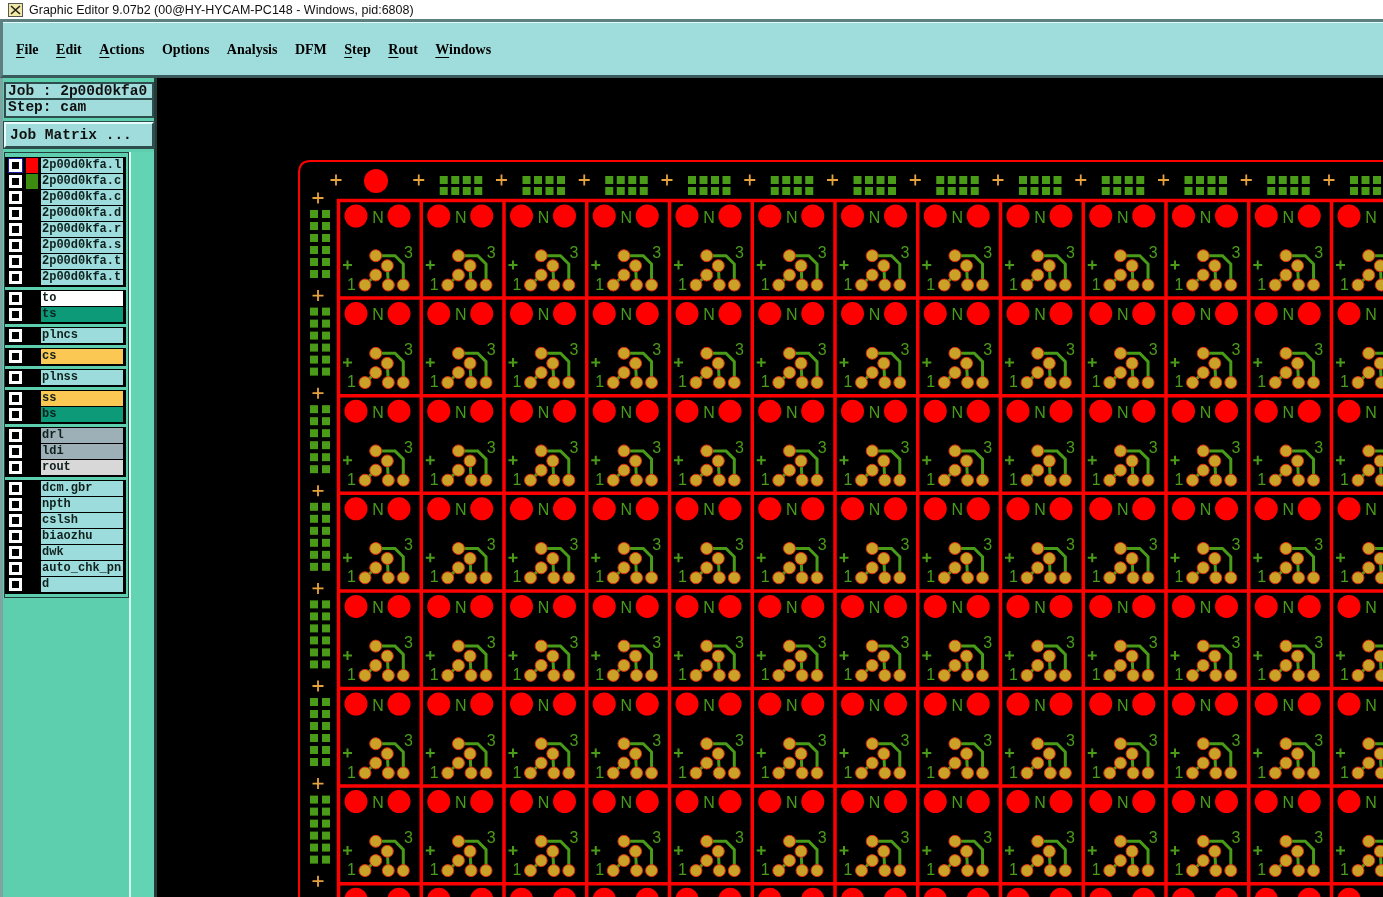 This screenshot has height=897, width=1383. Describe the element at coordinates (82, 467) in the screenshot. I see `layer-name: rout` at that location.